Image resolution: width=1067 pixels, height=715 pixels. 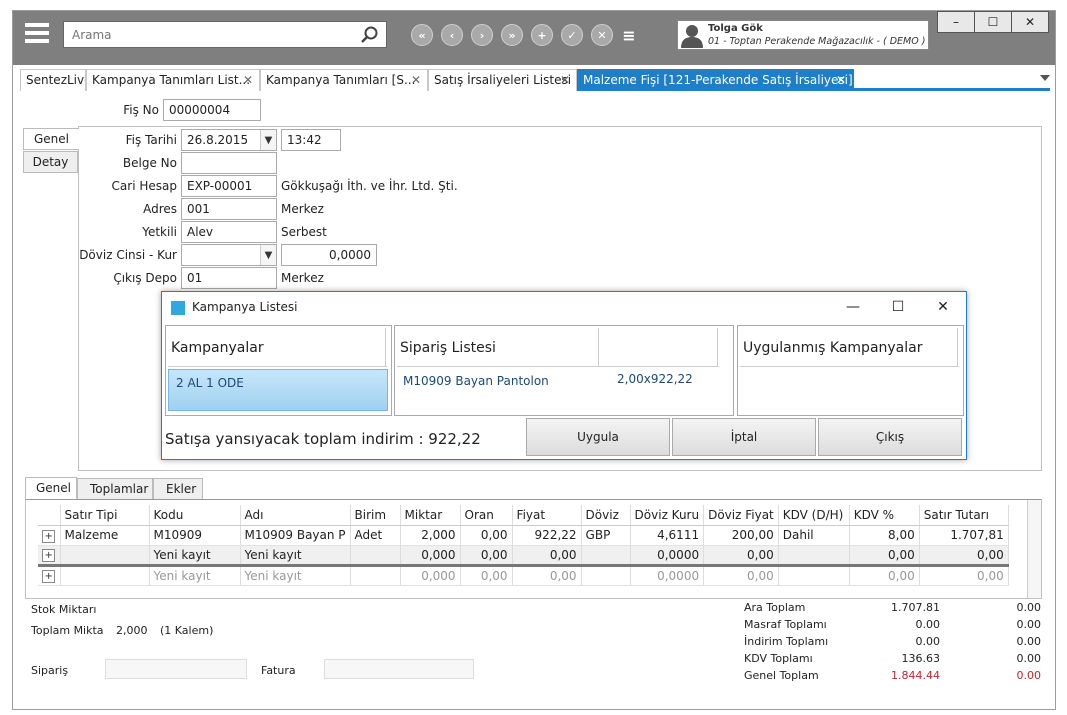 What do you see at coordinates (204, 34) in the screenshot?
I see `search-input` at bounding box center [204, 34].